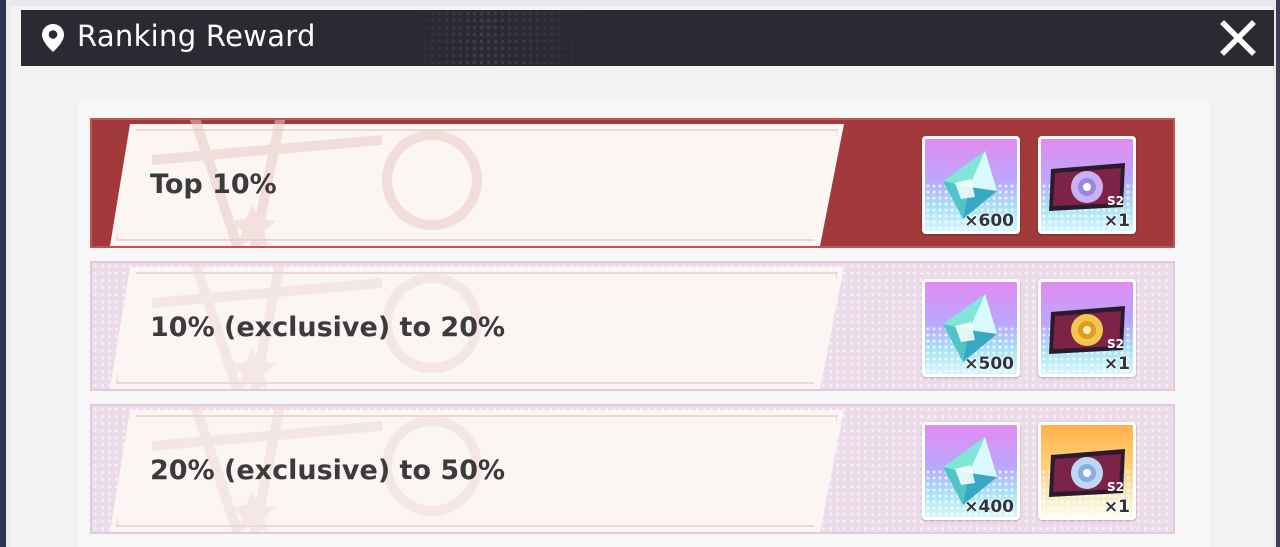  I want to click on reward-item-crystal: ×500, so click(971, 328).